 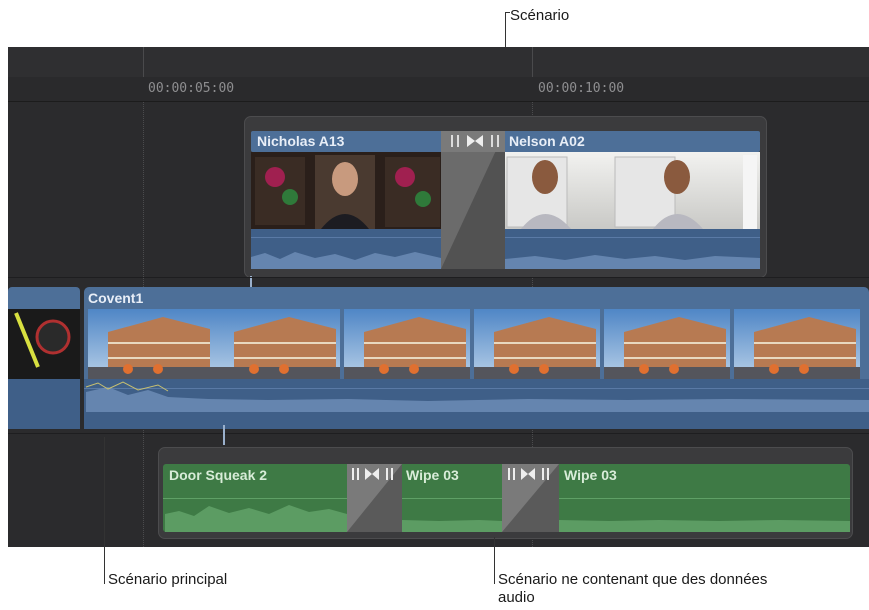 What do you see at coordinates (438, 62) in the screenshot?
I see `timeline-ruler` at bounding box center [438, 62].